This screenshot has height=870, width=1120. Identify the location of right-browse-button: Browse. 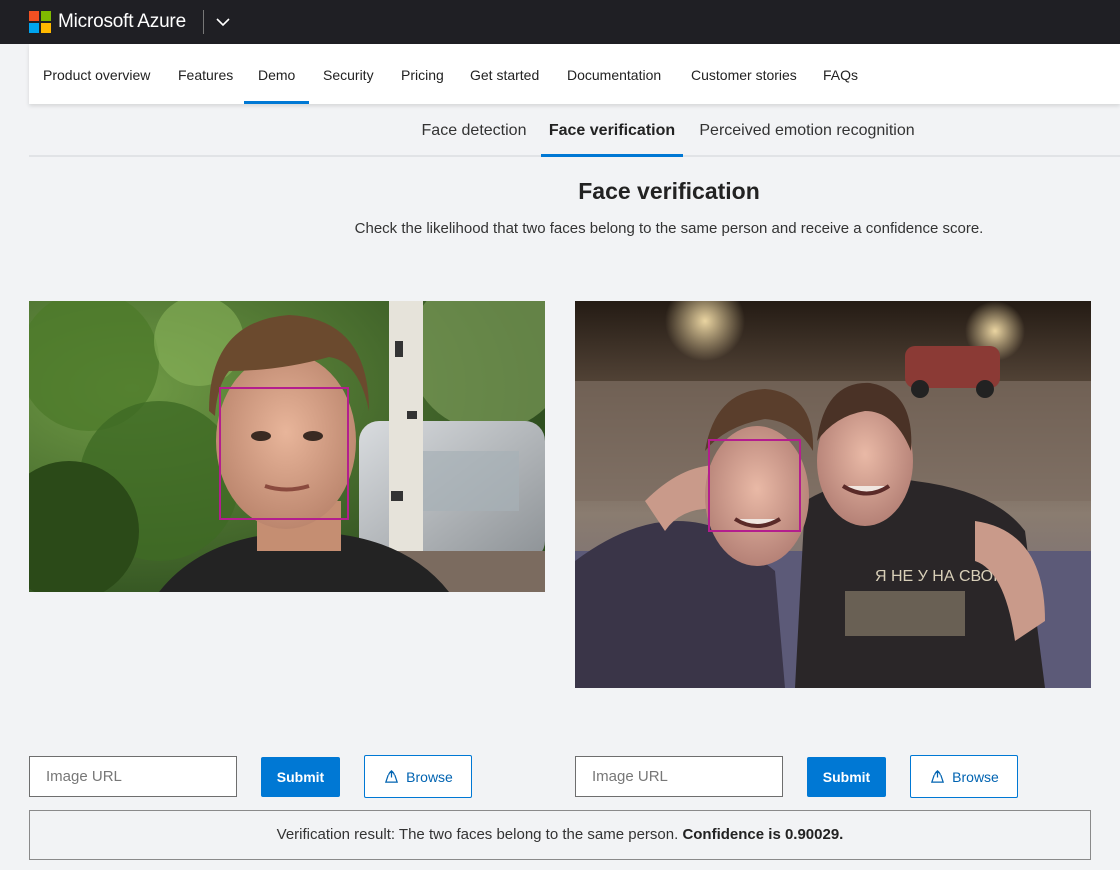
(964, 776).